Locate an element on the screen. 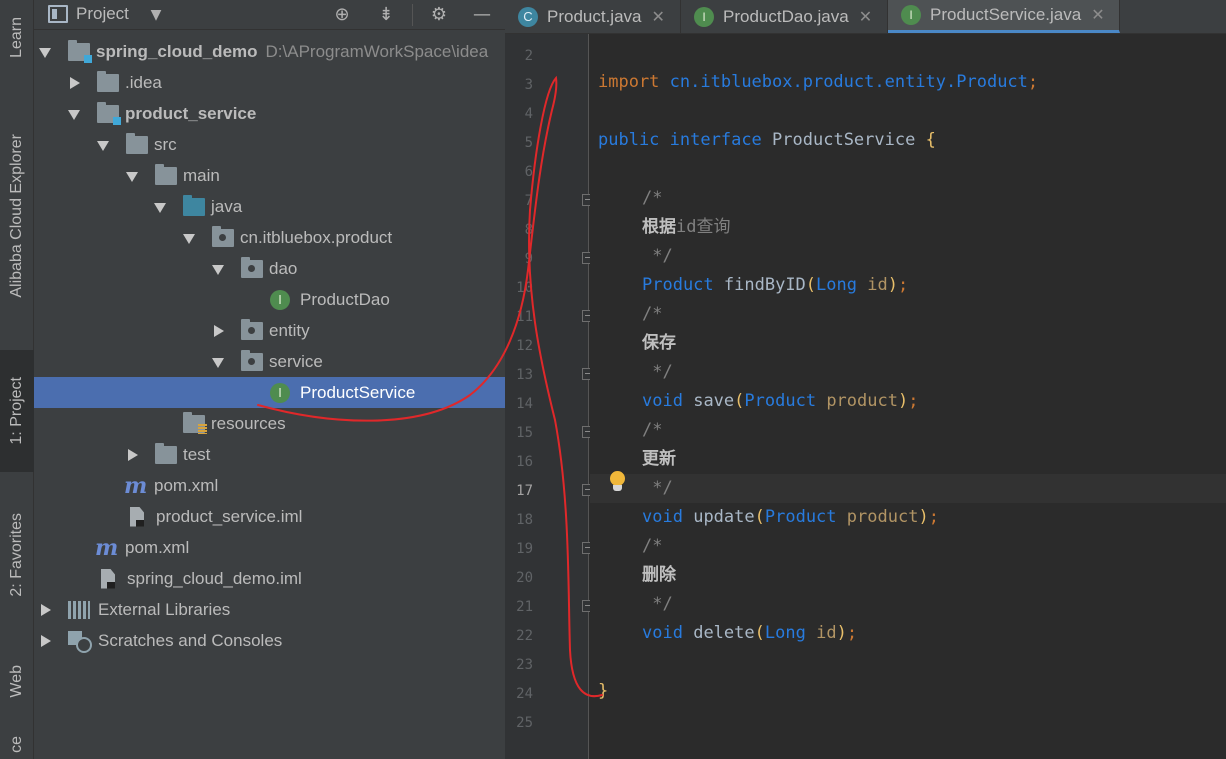 This screenshot has height=759, width=1226. line-number: 9 is located at coordinates (528, 259).